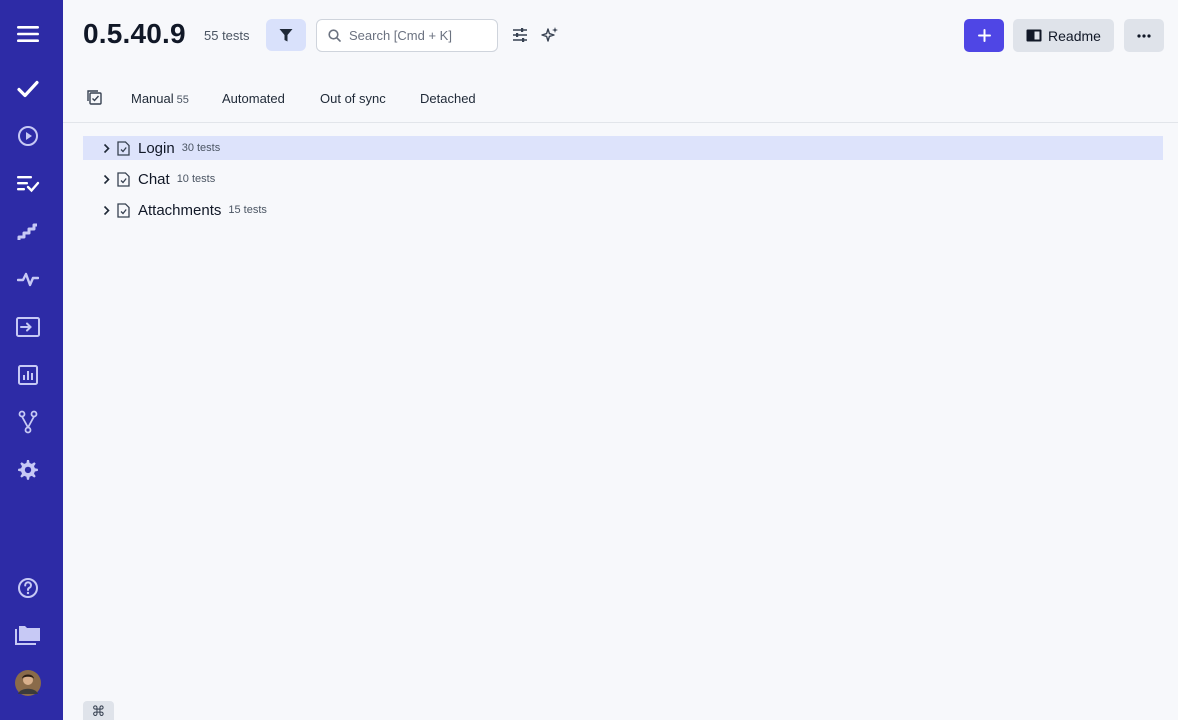  I want to click on test-count: 55 tests, so click(227, 35).